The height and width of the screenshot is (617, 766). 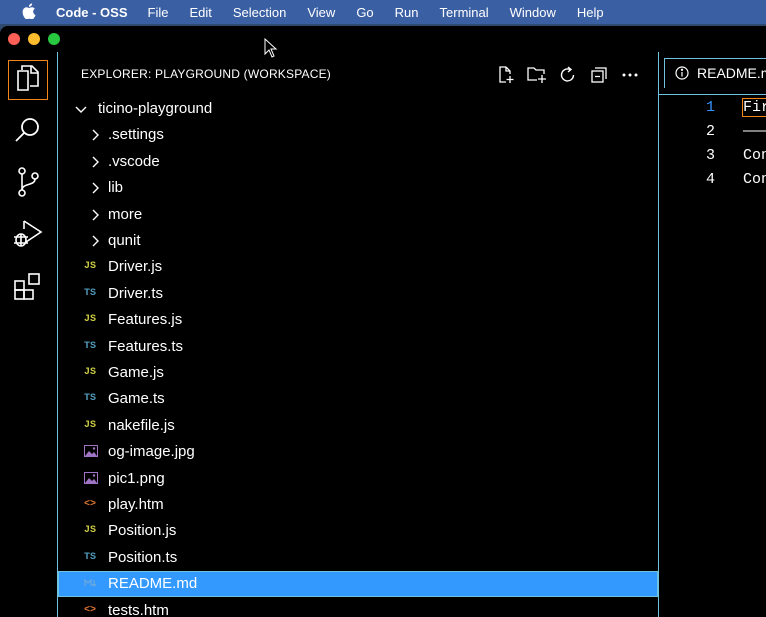 I want to click on tree-file: pic1.png, so click(x=358, y=479).